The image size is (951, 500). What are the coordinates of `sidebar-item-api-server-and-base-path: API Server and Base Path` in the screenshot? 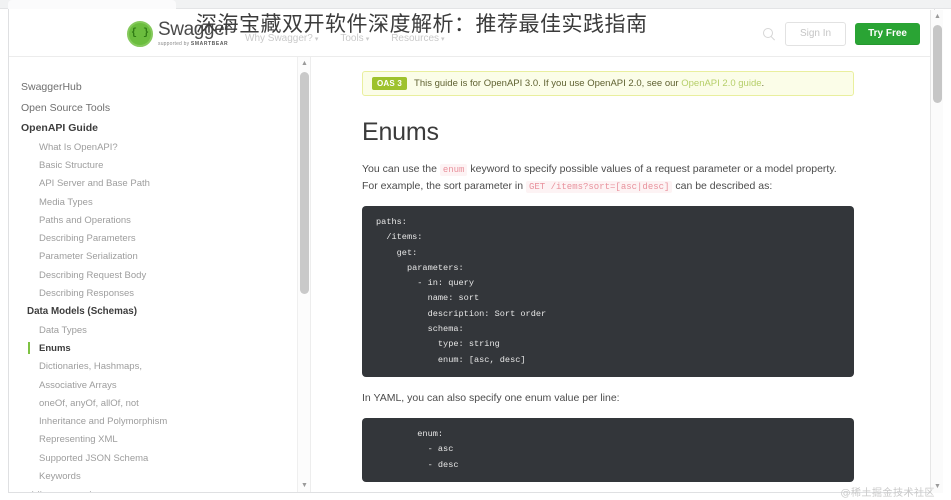 It's located at (159, 184).